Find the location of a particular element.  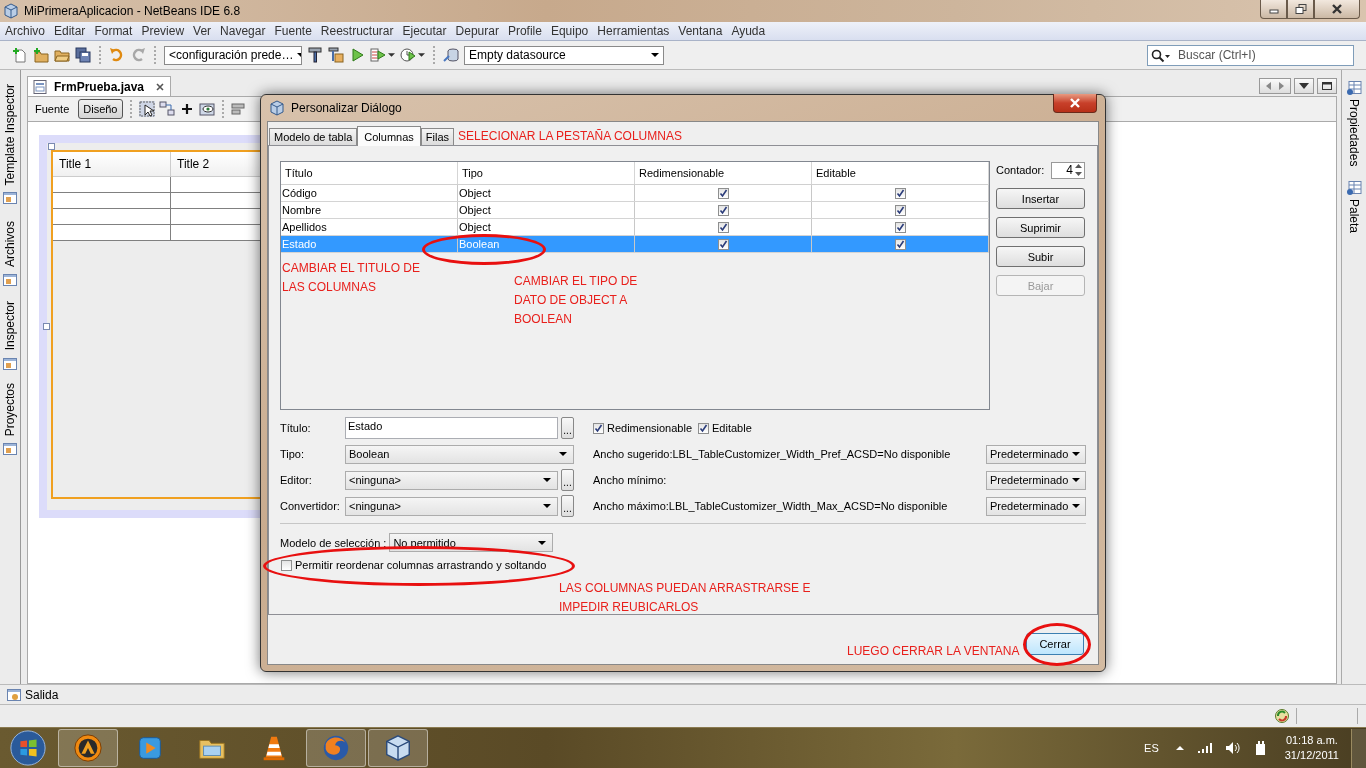

checkbox-label: Permitir reordenar columnas arrastrando y soltando is located at coordinates (421, 565).